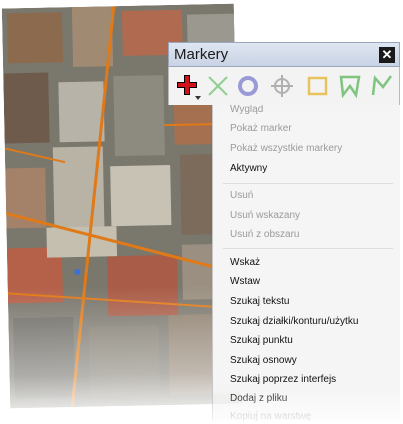 Image resolution: width=403 pixels, height=424 pixels. I want to click on circle-marker-icon, so click(248, 86).